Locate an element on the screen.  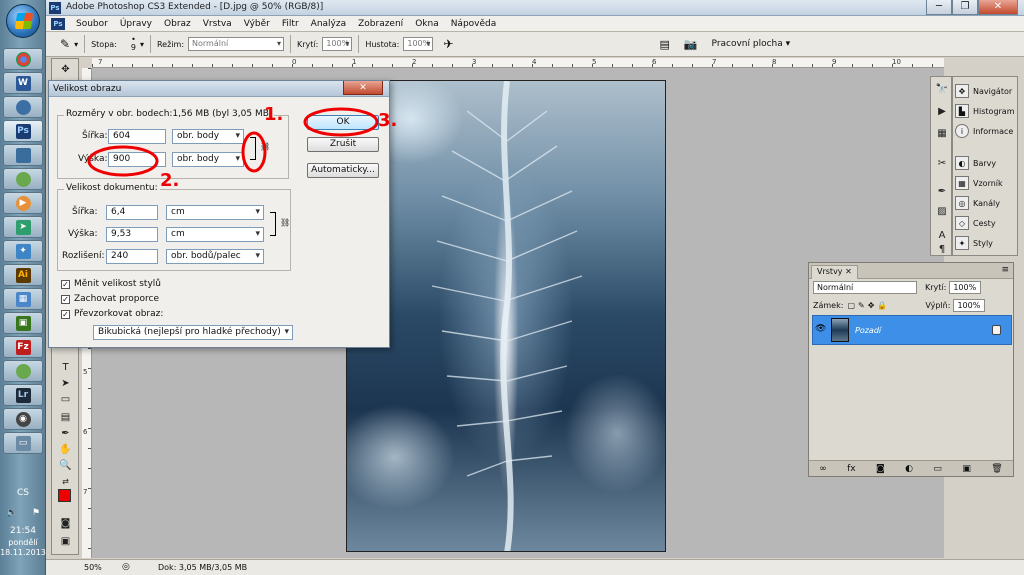
screen-mode-icon: ▣ is located at coordinates (65, 541).